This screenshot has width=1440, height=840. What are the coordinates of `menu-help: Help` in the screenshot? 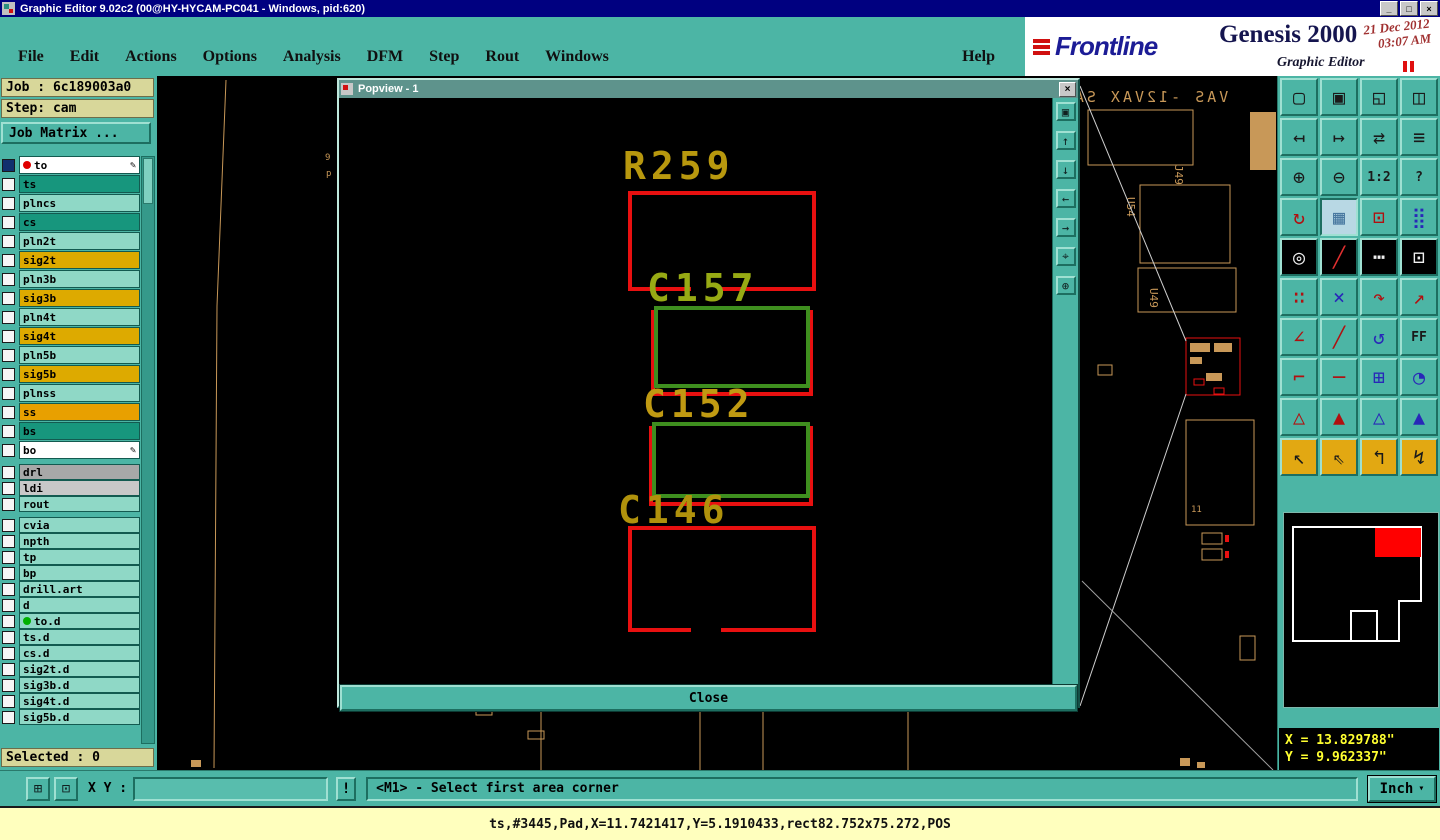 It's located at (978, 57).